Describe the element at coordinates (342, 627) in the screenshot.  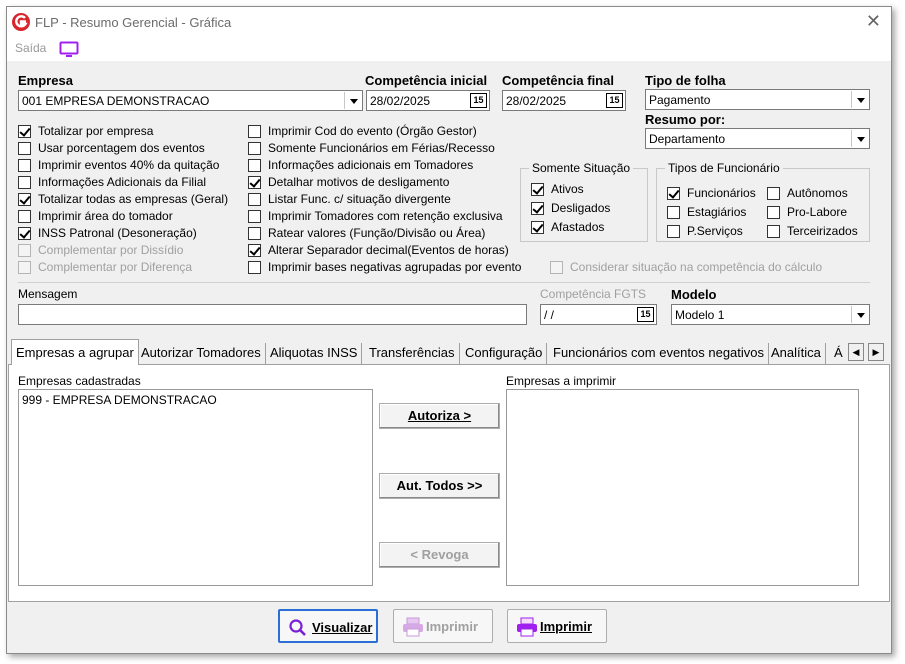
I see `visualizar-label: Visualizar` at that location.